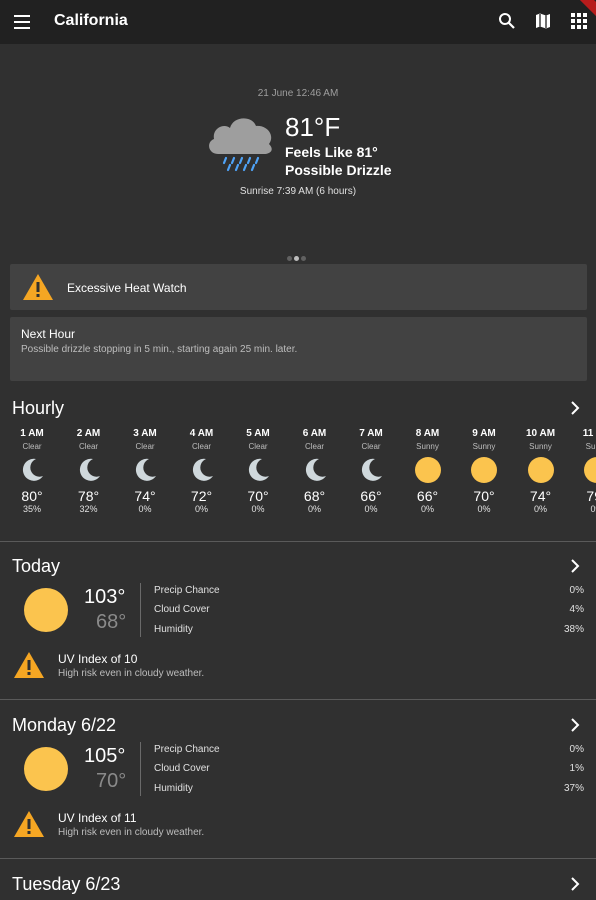 This screenshot has height=900, width=596. What do you see at coordinates (338, 170) in the screenshot?
I see `current-condition: Possible Drizzle` at bounding box center [338, 170].